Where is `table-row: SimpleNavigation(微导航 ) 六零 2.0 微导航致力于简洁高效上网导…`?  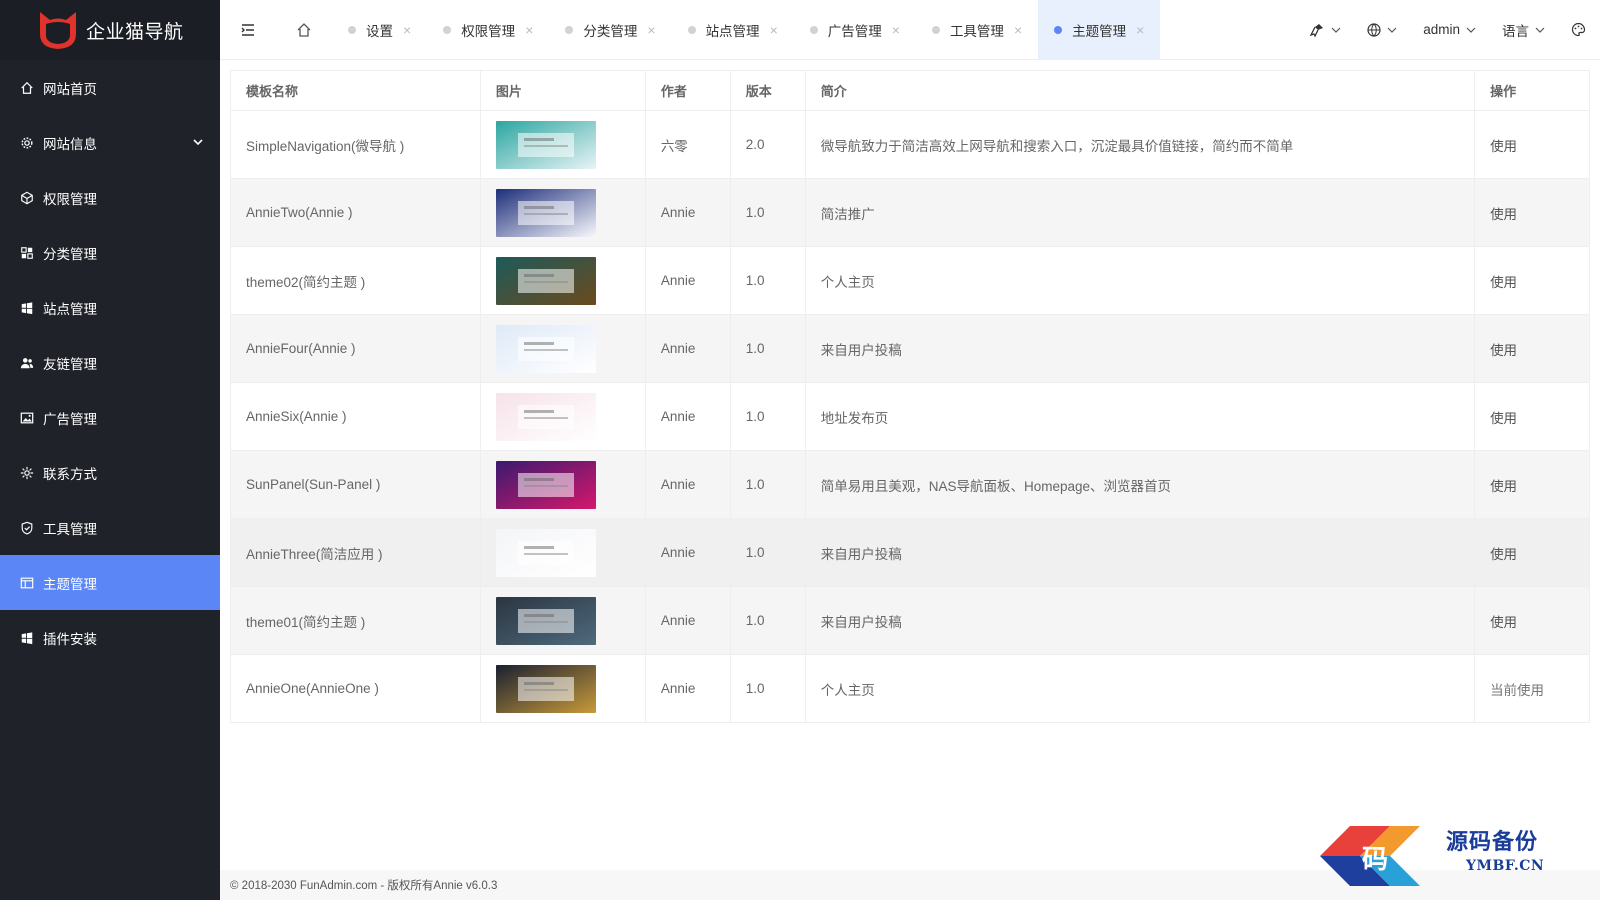 table-row: SimpleNavigation(微导航 ) 六零 2.0 微导航致力于简洁高效上网导… is located at coordinates (910, 144).